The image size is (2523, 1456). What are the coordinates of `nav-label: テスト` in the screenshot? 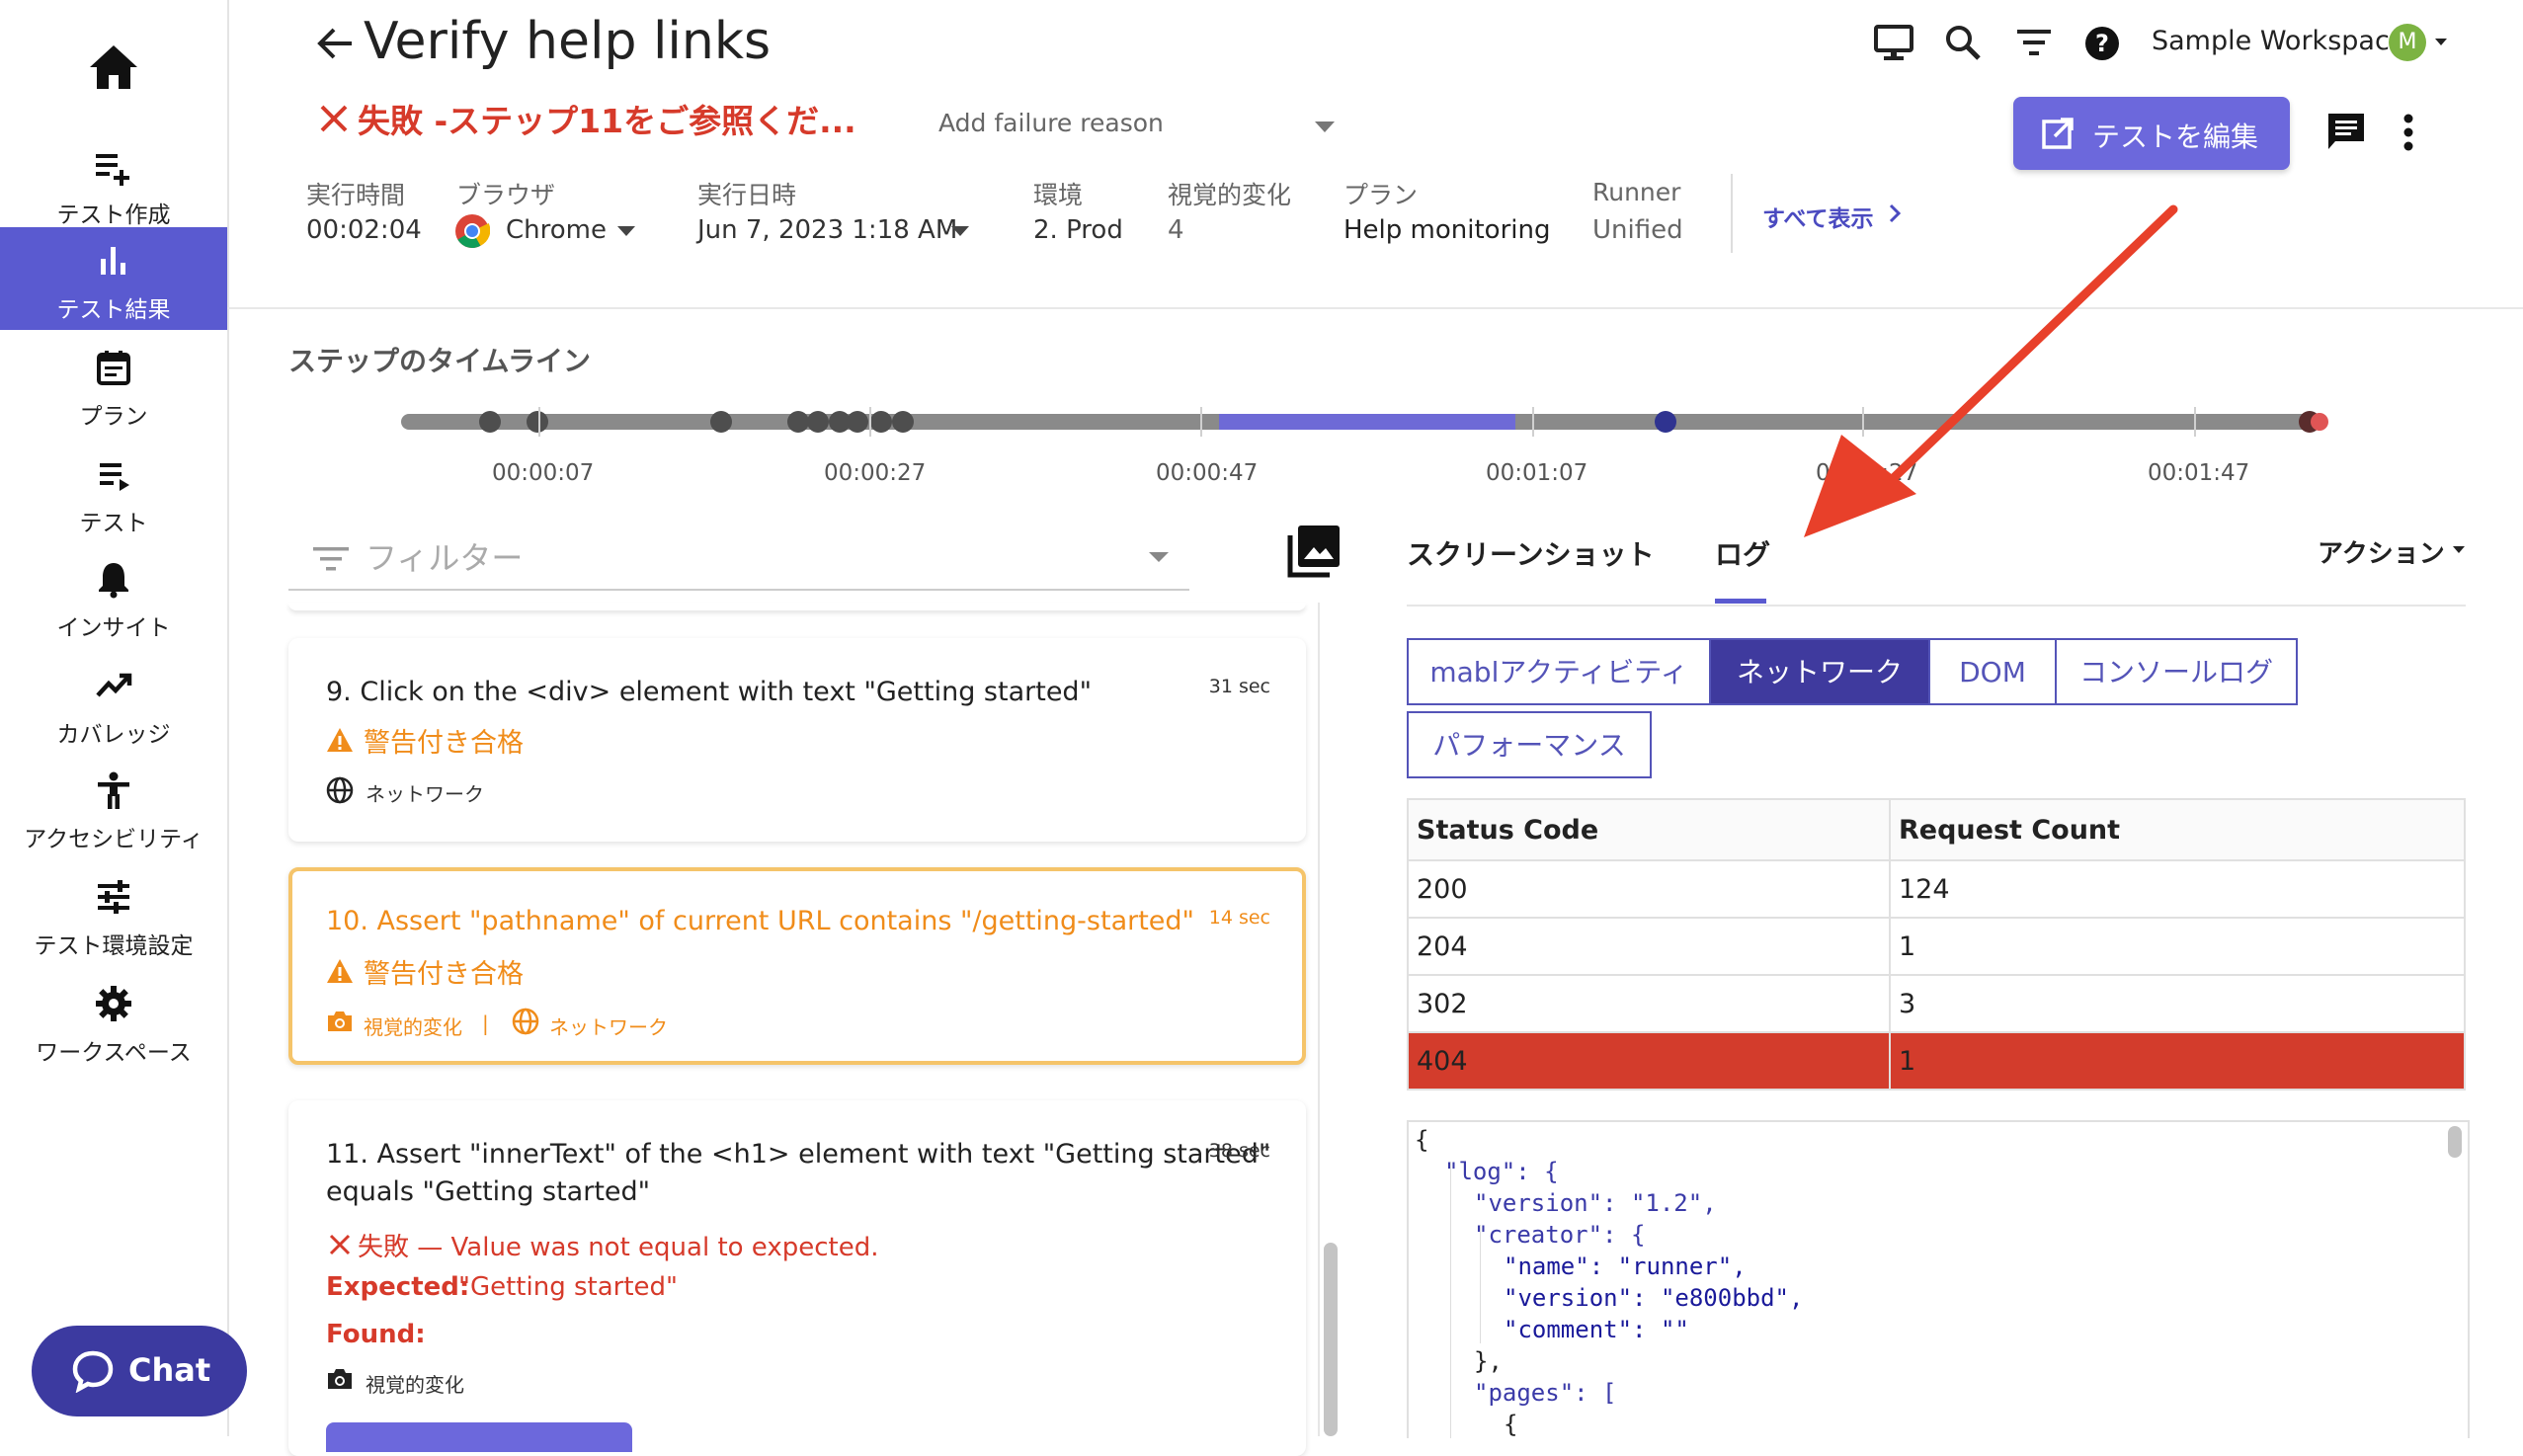 It's located at (113, 523).